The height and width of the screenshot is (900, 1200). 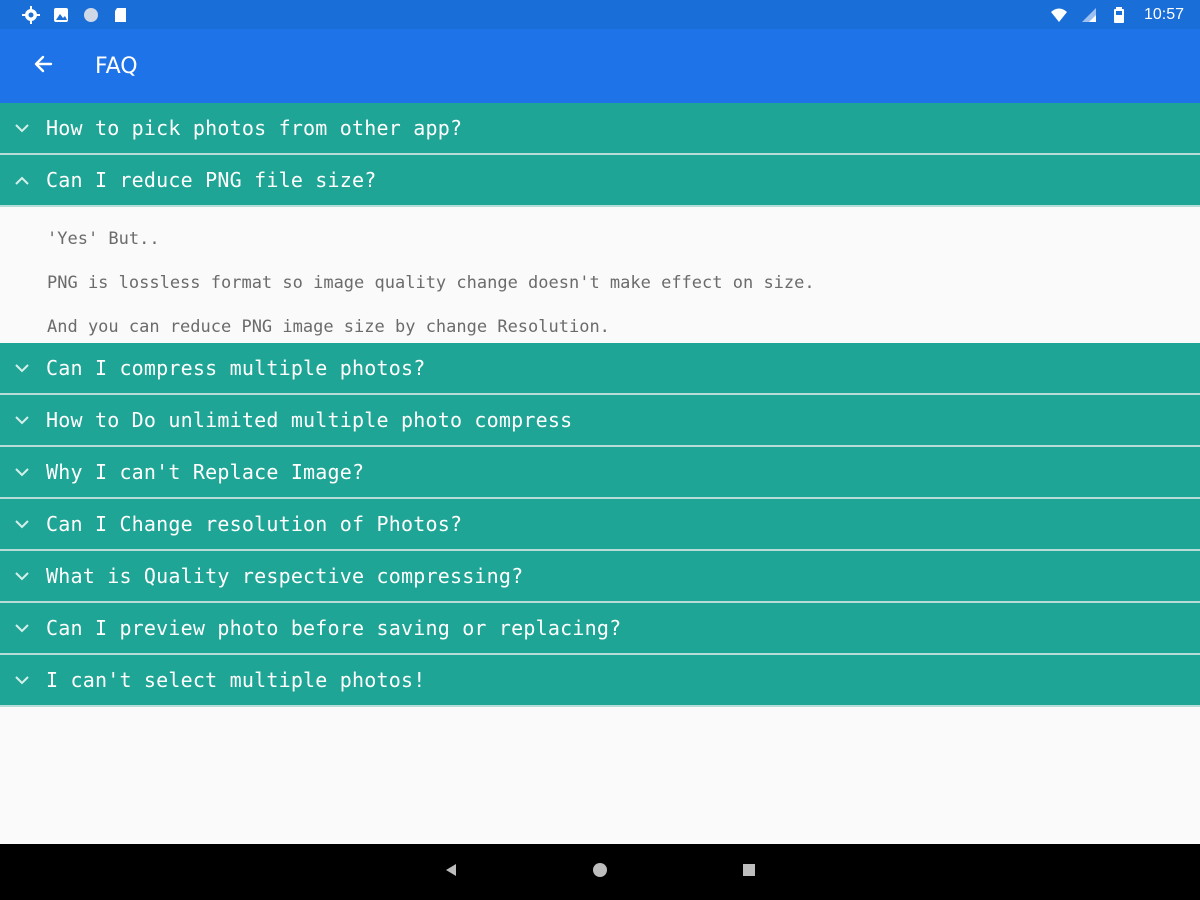 I want to click on faq-item-header: I can't select multiple photos!, so click(x=600, y=681).